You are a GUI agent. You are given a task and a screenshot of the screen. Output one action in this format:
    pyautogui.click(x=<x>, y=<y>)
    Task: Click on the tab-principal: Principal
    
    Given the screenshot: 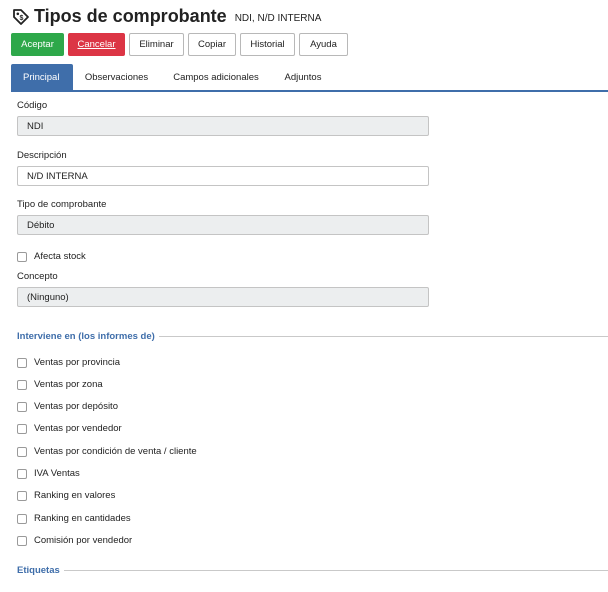 What is the action you would take?
    pyautogui.click(x=42, y=77)
    